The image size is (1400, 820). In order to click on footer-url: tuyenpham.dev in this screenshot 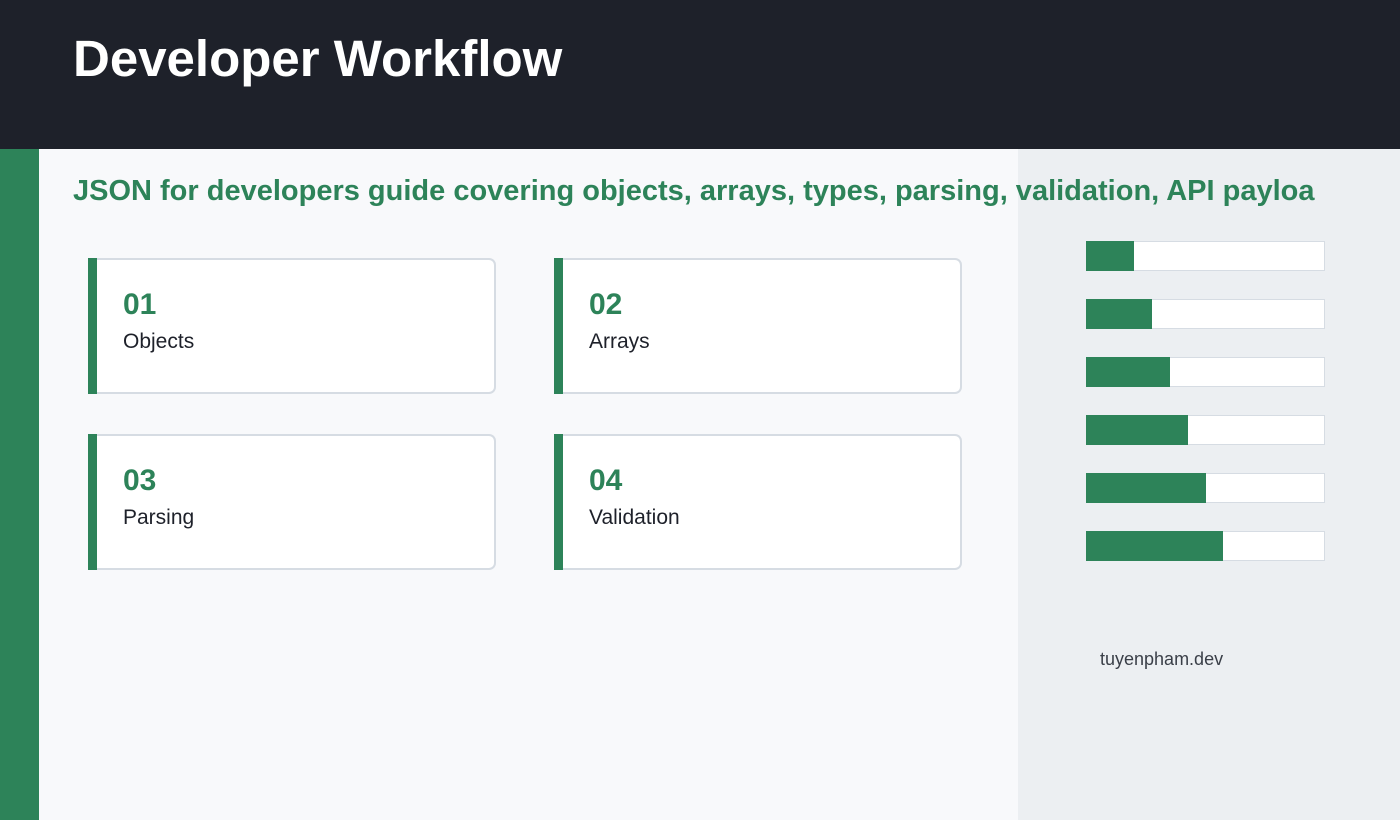, I will do `click(1162, 659)`.